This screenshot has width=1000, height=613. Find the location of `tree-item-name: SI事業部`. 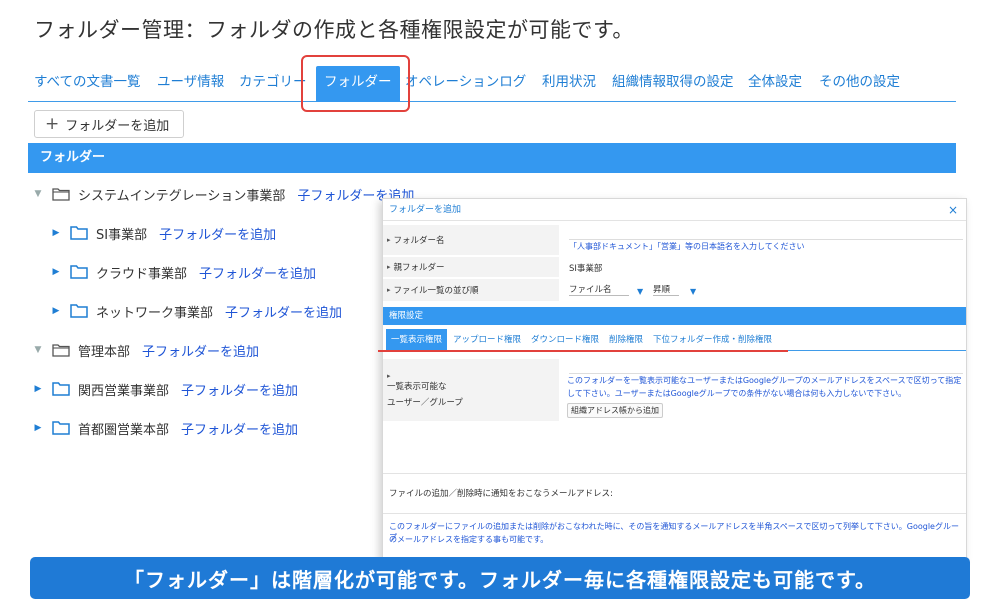

tree-item-name: SI事業部 is located at coordinates (121, 233).